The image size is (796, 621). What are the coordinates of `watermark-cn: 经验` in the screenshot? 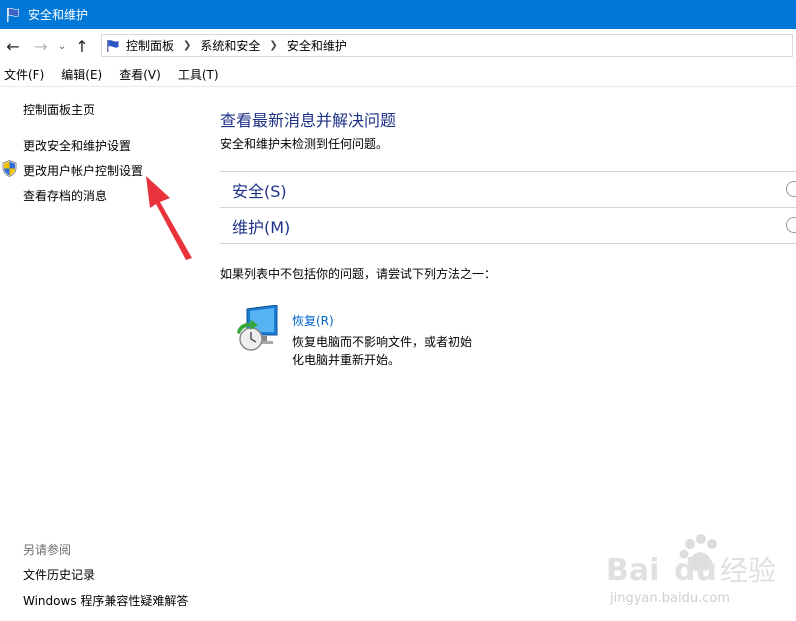 It's located at (748, 570).